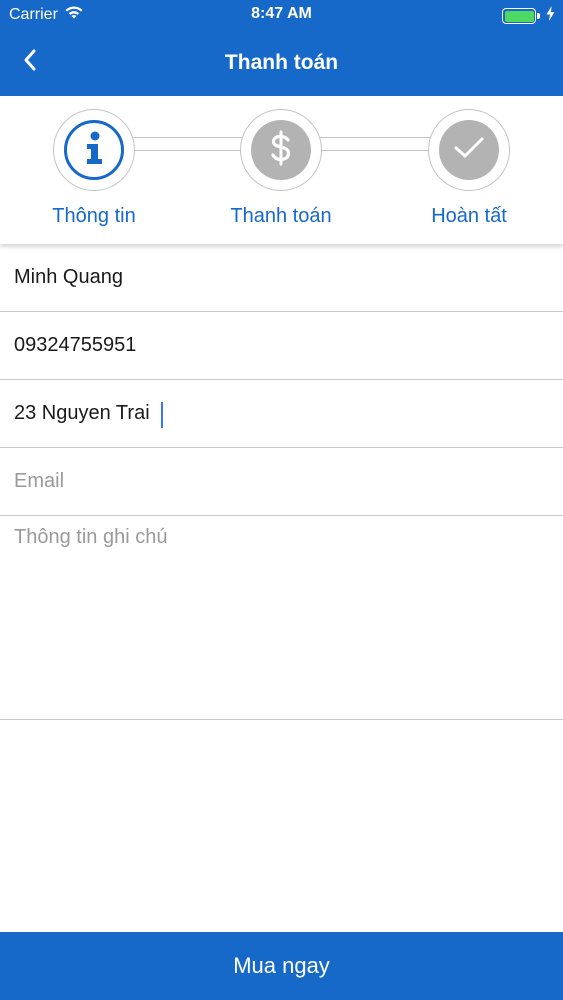 The image size is (563, 1000). I want to click on step-payment, so click(281, 150).